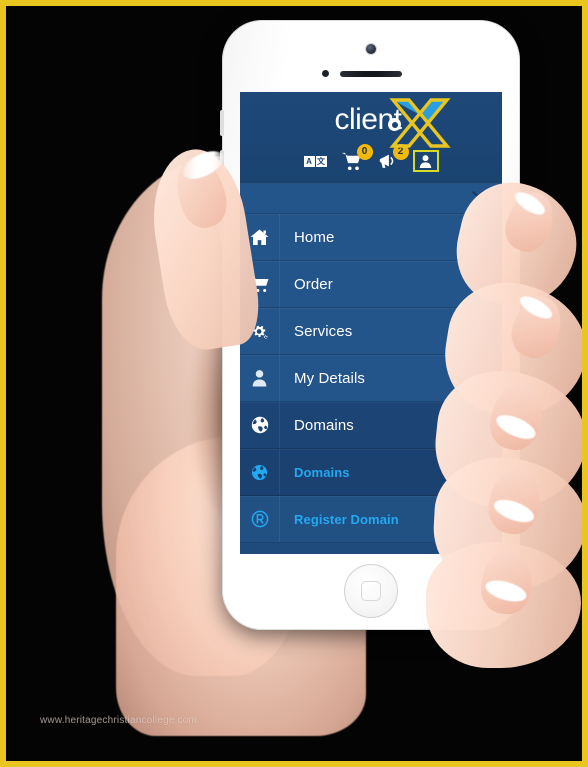 The image size is (588, 767). I want to click on user-avatar-icon, so click(425, 161).